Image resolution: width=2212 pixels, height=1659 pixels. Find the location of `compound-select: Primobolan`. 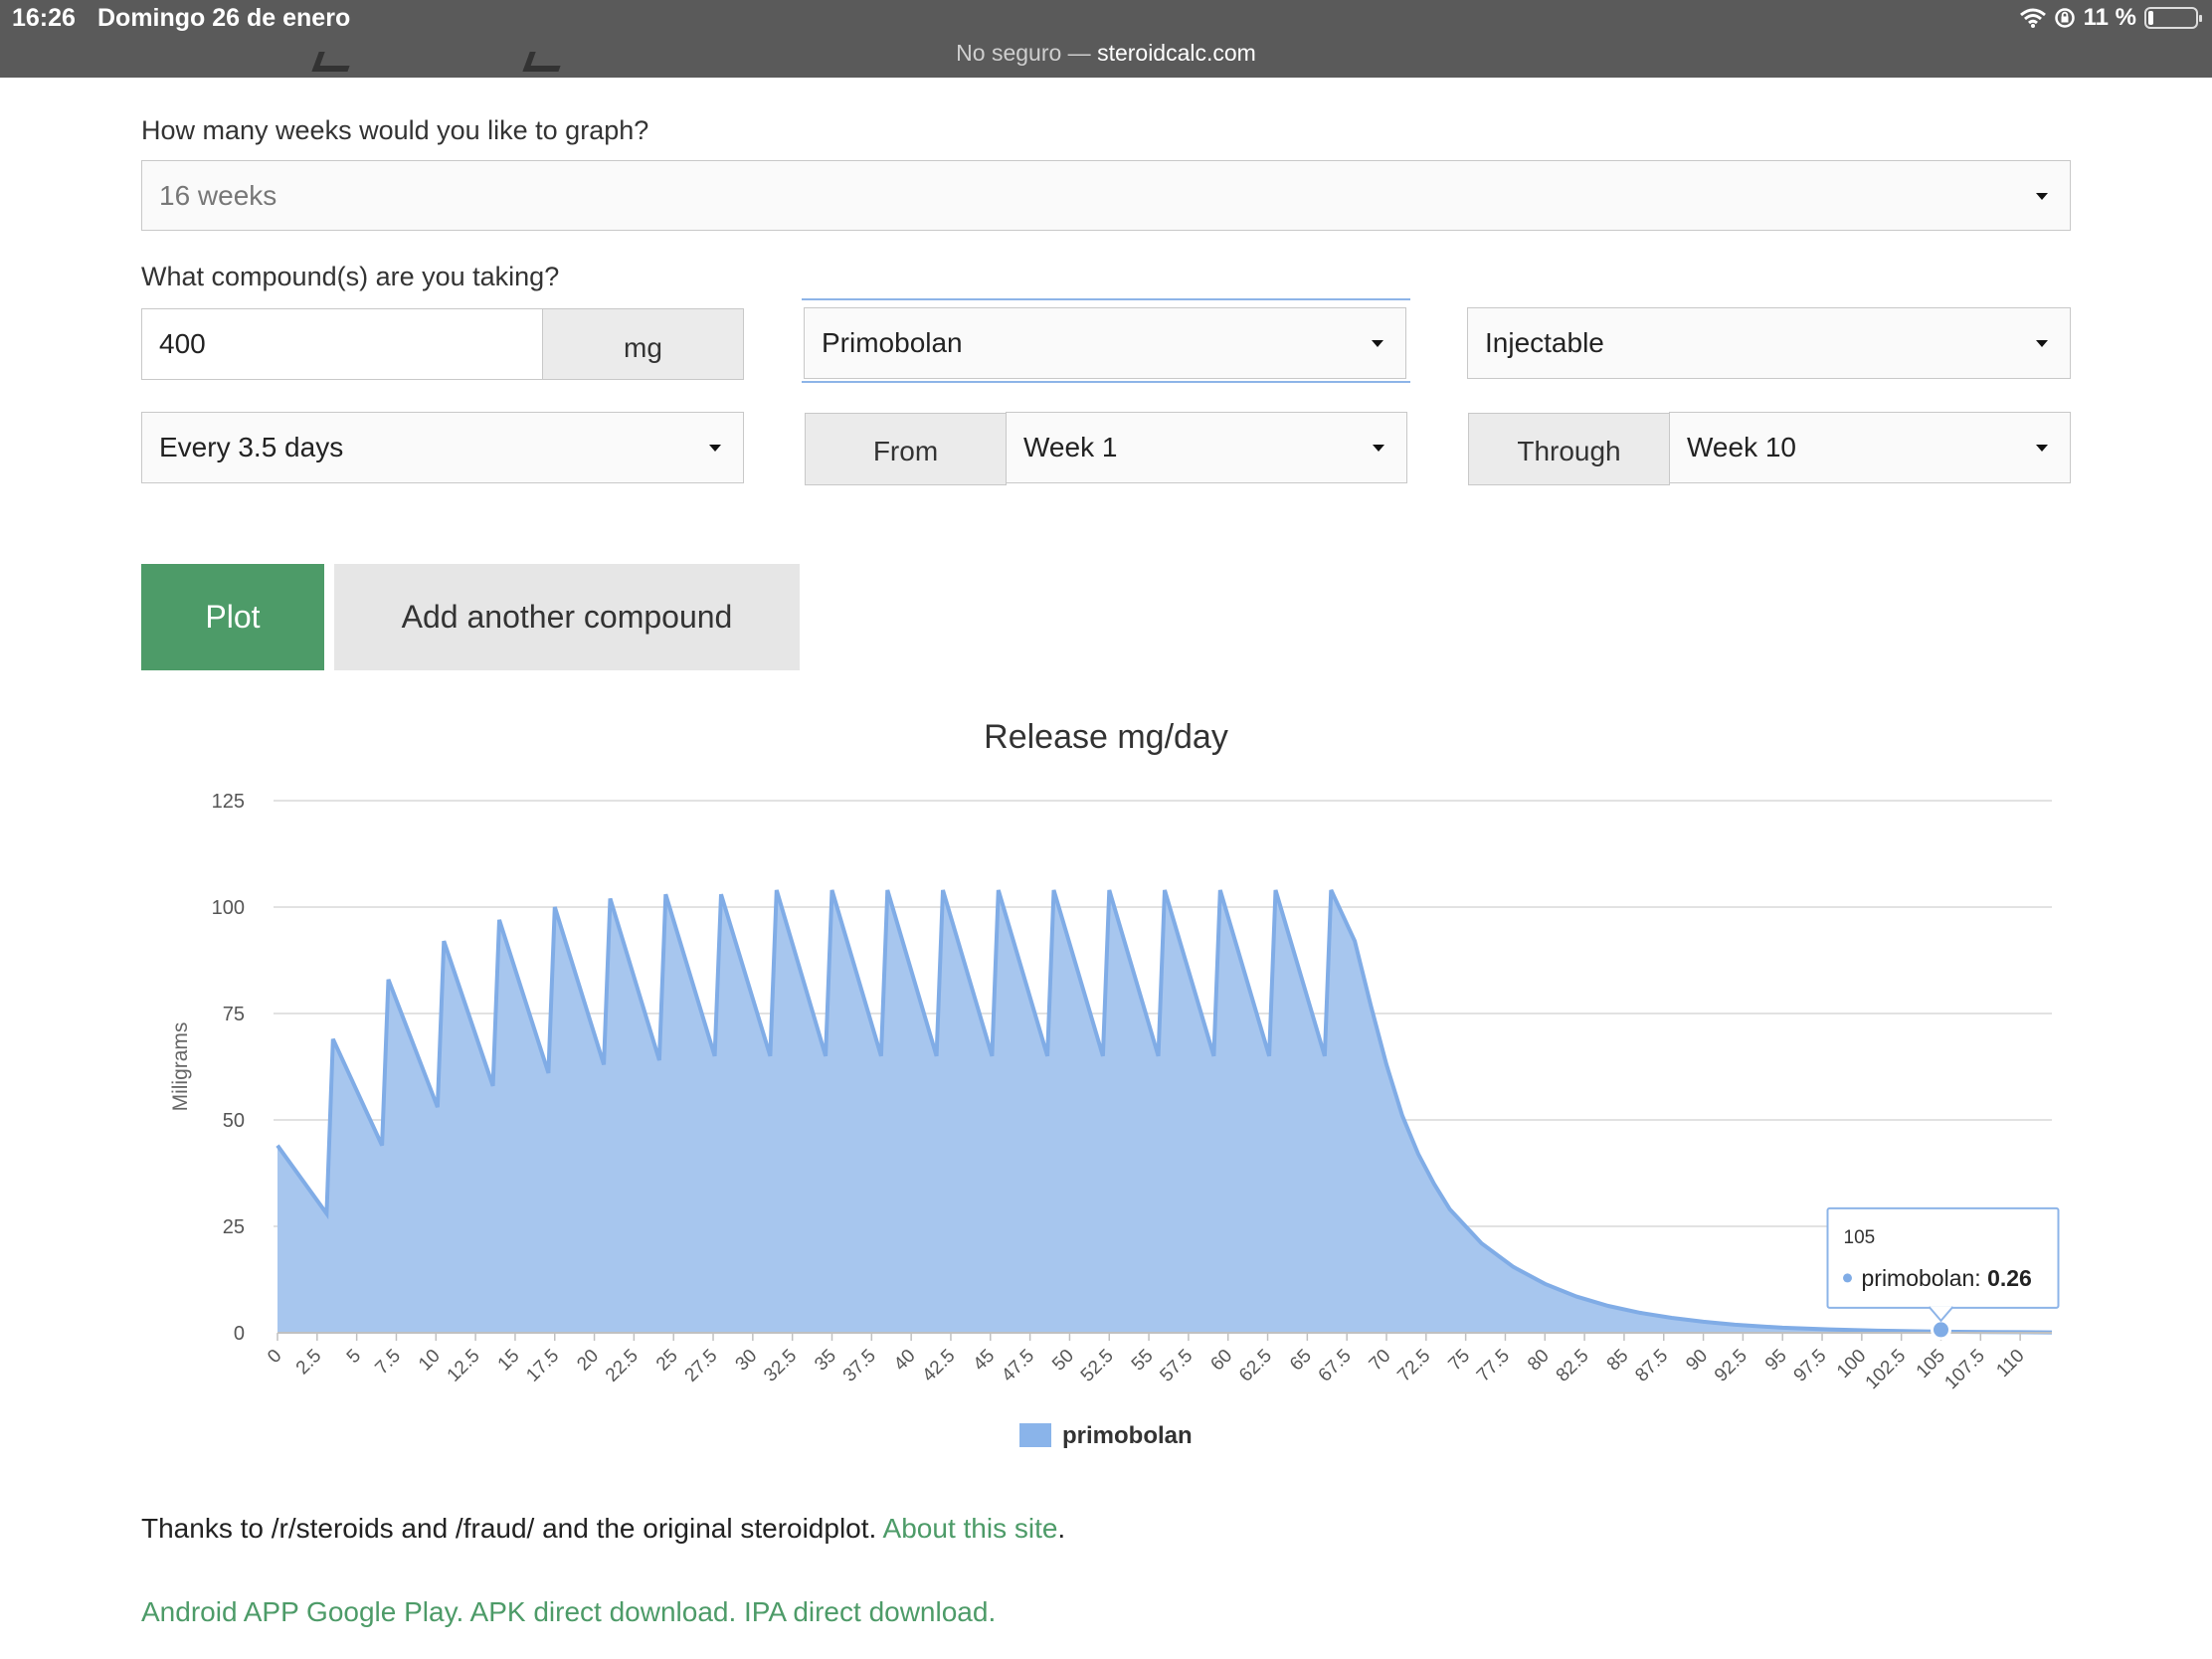

compound-select: Primobolan is located at coordinates (1105, 343).